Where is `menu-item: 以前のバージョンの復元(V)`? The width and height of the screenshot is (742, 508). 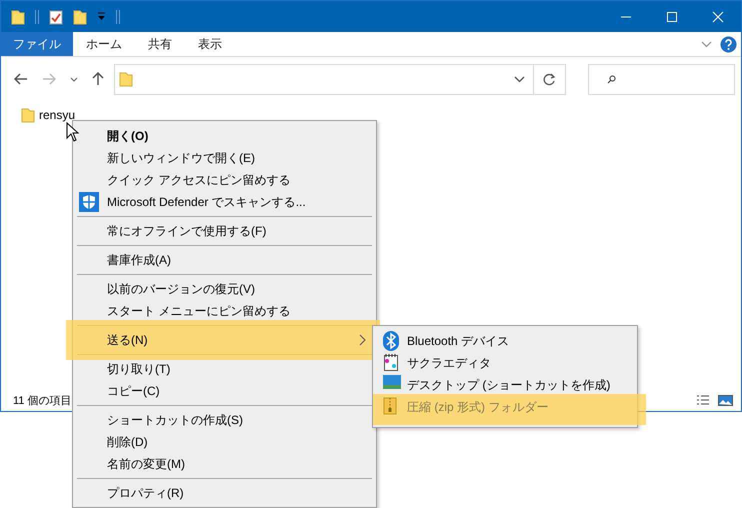 menu-item: 以前のバージョンの復元(V) is located at coordinates (224, 289).